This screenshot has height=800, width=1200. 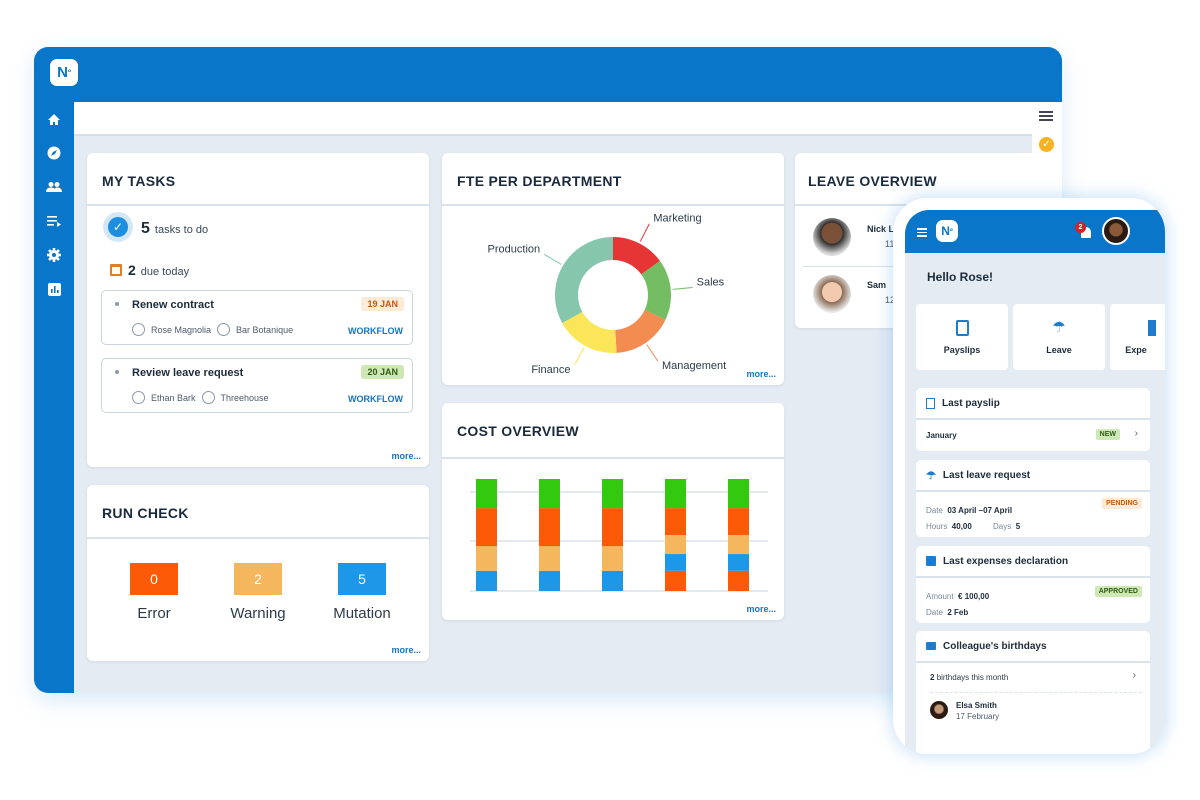 What do you see at coordinates (54, 187) in the screenshot?
I see `people-icon` at bounding box center [54, 187].